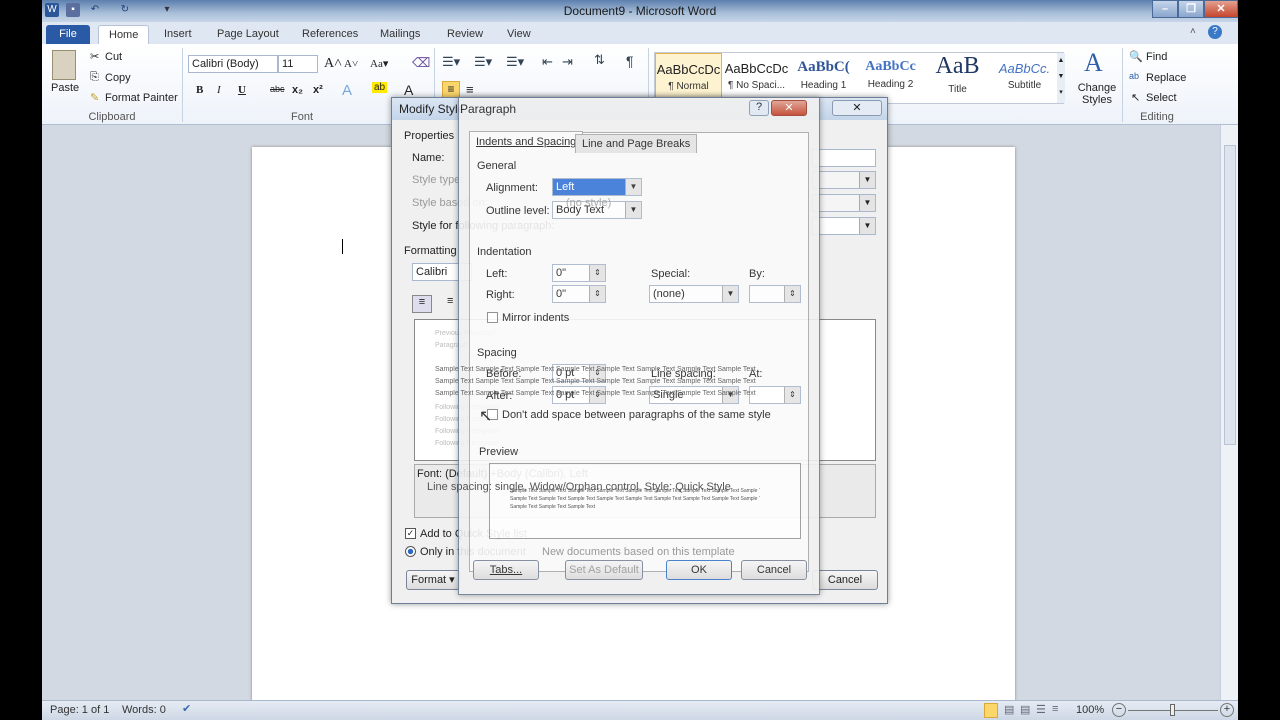  I want to click on zoom-slider-thumb, so click(1172, 710).